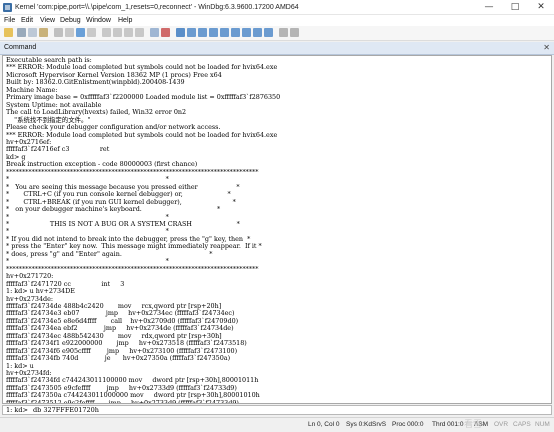 The width and height of the screenshot is (554, 432). I want to click on window-controls: — □ ✕, so click(515, 7).